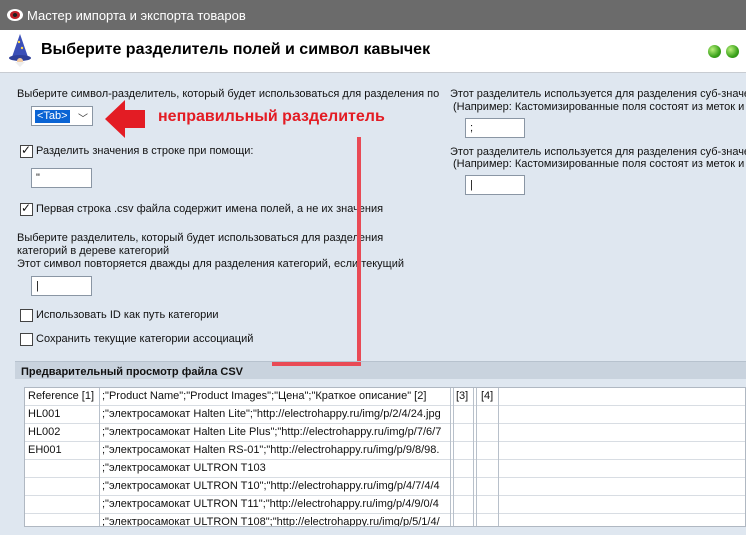 The height and width of the screenshot is (535, 746). What do you see at coordinates (61, 178) in the screenshot?
I see `quote-char-input: "` at bounding box center [61, 178].